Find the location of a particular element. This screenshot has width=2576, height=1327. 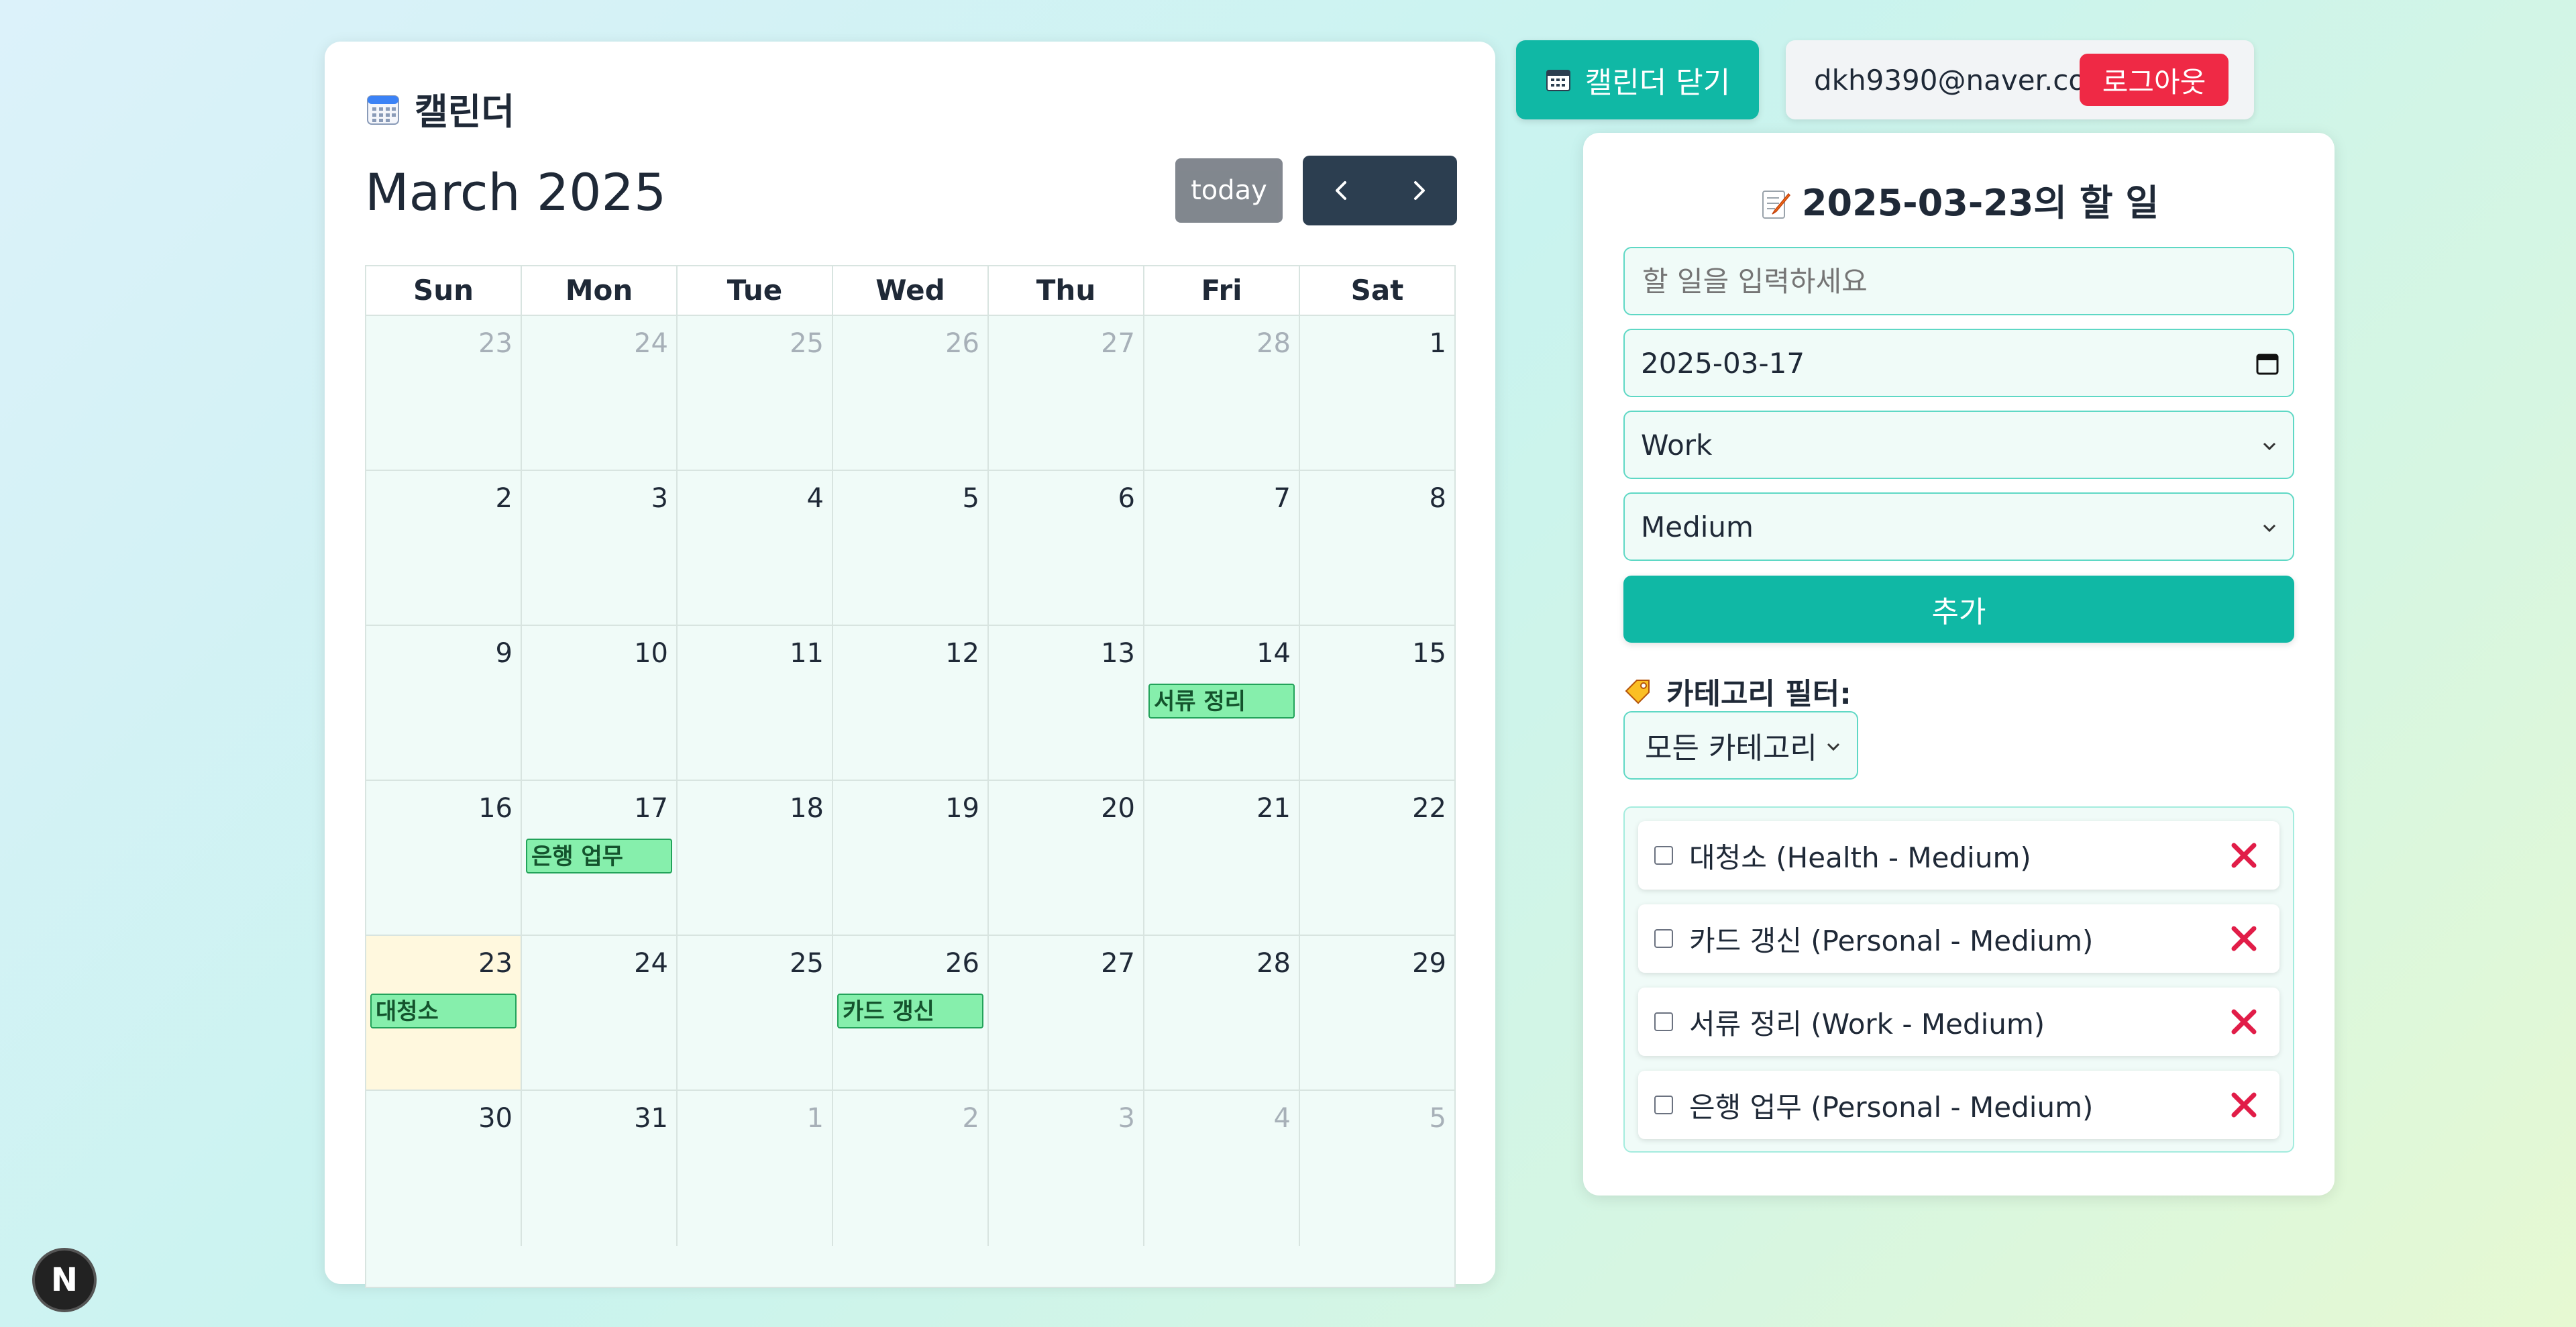

todo-item: 서류 정리 (Work - Medium) is located at coordinates (1958, 1022).